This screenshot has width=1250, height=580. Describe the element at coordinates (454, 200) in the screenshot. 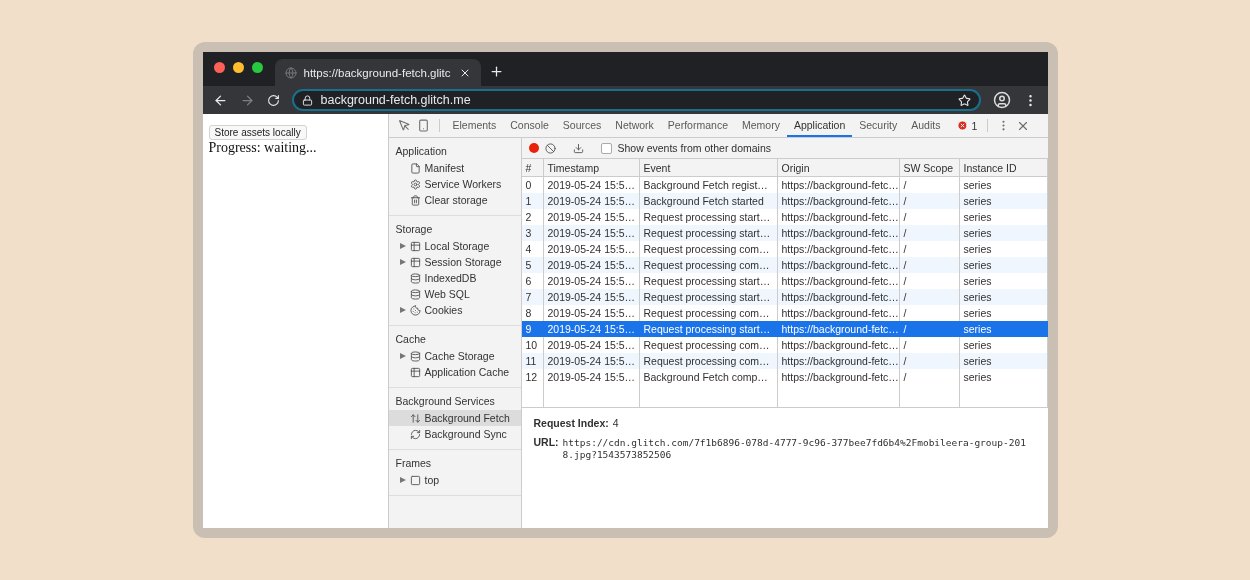

I see `sidebar-item: Clear storage` at that location.